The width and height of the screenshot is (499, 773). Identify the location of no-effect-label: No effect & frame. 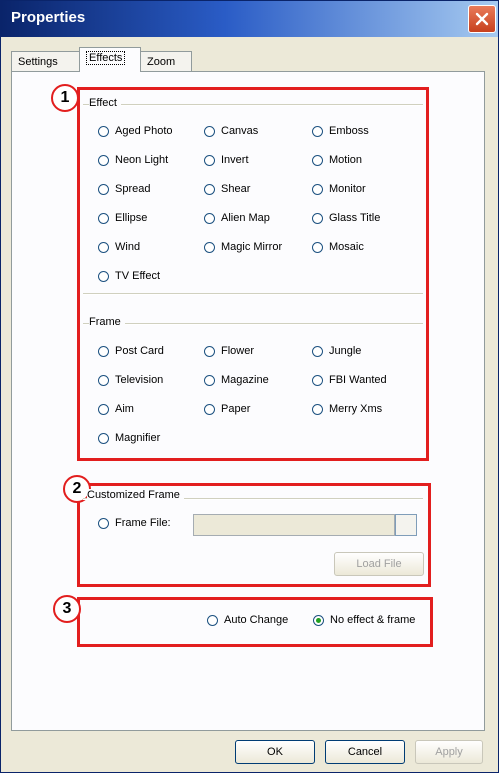
(373, 620).